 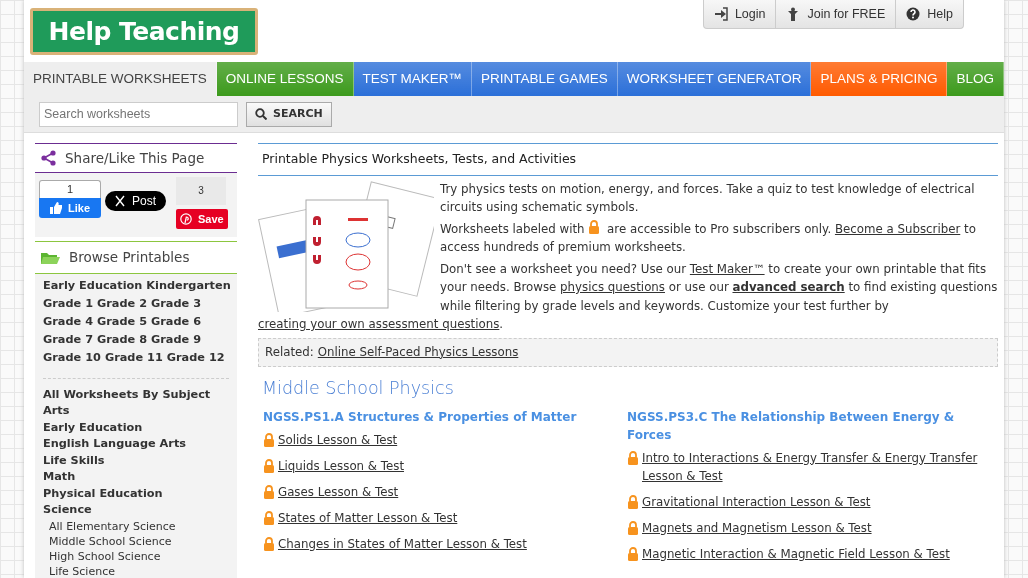 I want to click on subcategory-link: High School Science, so click(x=136, y=556).